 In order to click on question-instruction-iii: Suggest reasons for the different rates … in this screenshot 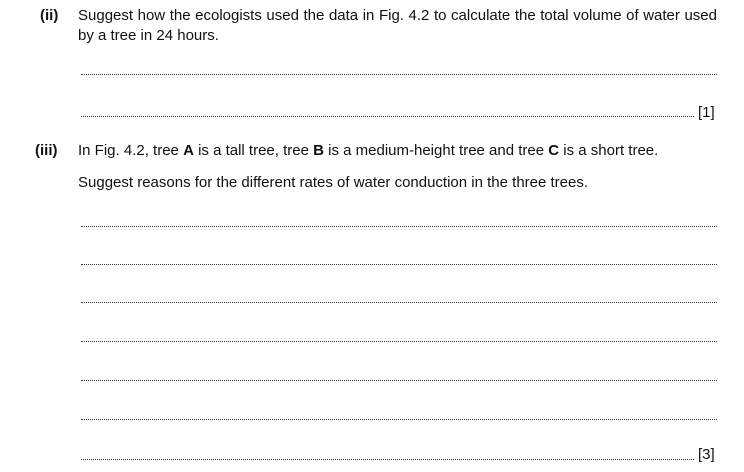, I will do `click(333, 182)`.